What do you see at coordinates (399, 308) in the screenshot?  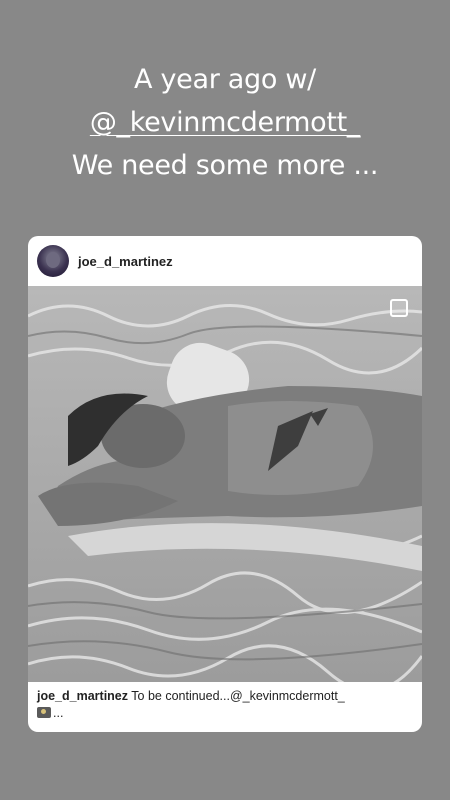 I see `select-square-icon` at bounding box center [399, 308].